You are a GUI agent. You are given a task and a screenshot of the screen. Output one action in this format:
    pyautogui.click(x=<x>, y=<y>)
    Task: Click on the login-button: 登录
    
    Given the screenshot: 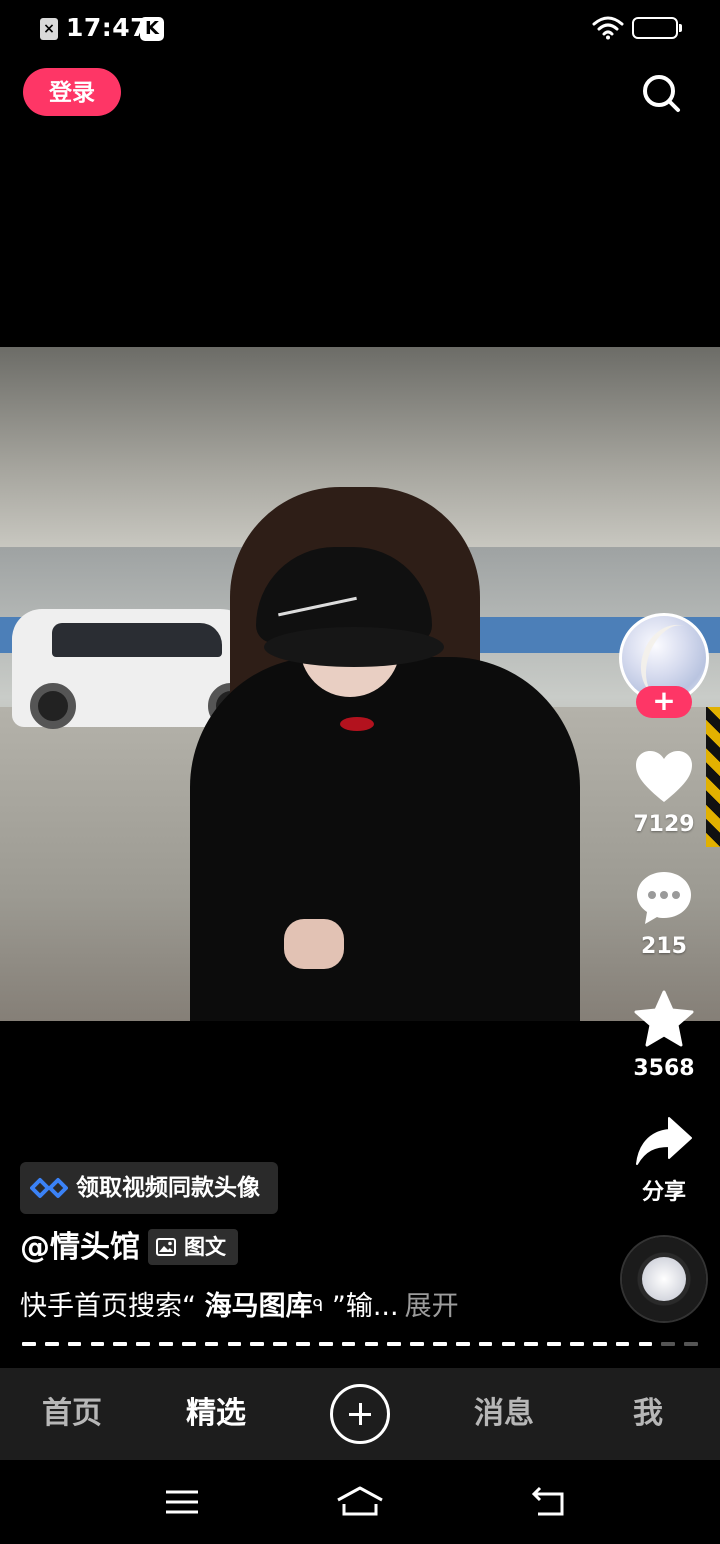 What is the action you would take?
    pyautogui.click(x=72, y=92)
    